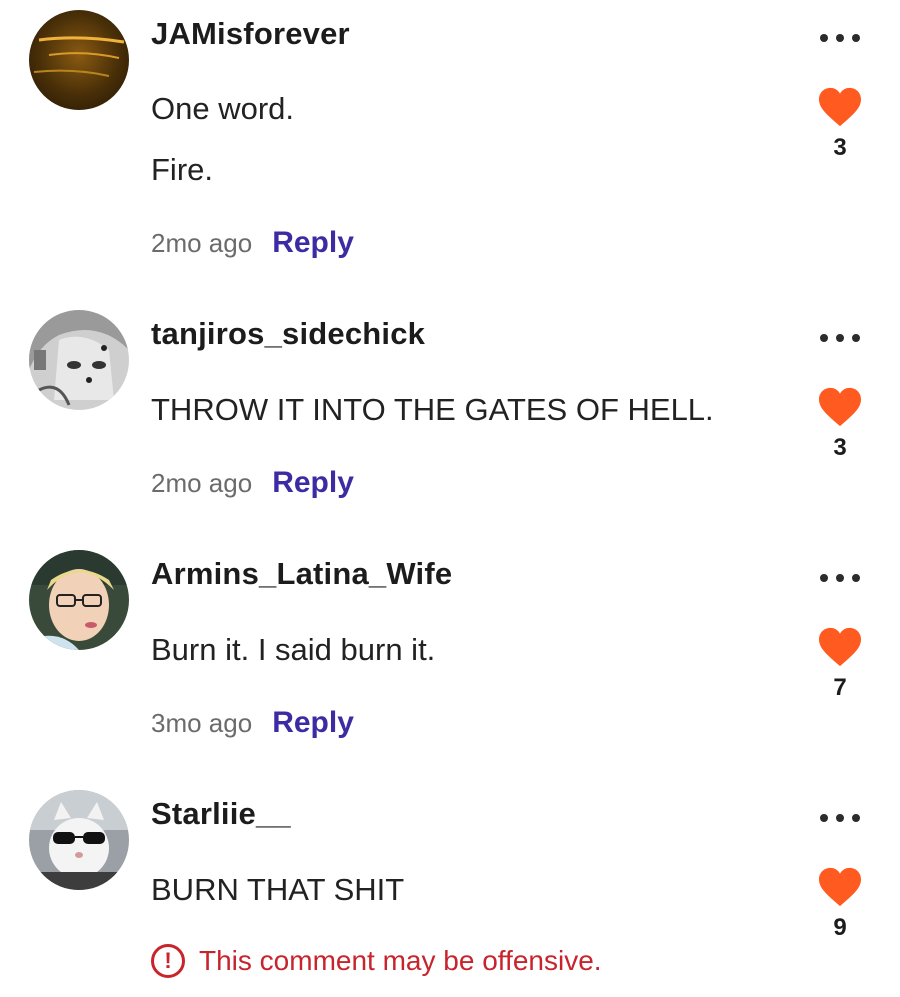  I want to click on comment-text-line: Burn it. I said burn it., so click(293, 649).